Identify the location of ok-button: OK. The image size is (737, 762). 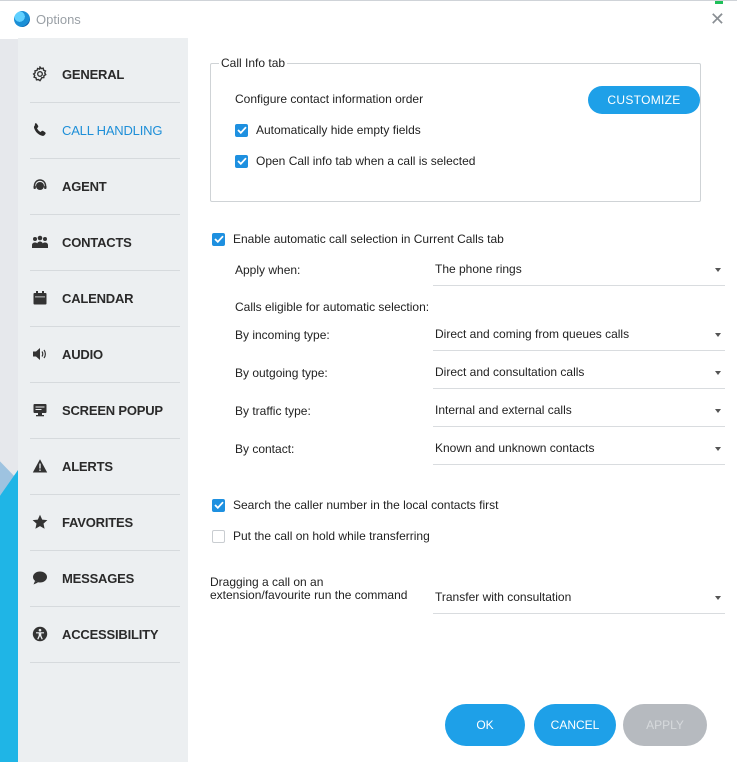
(485, 725).